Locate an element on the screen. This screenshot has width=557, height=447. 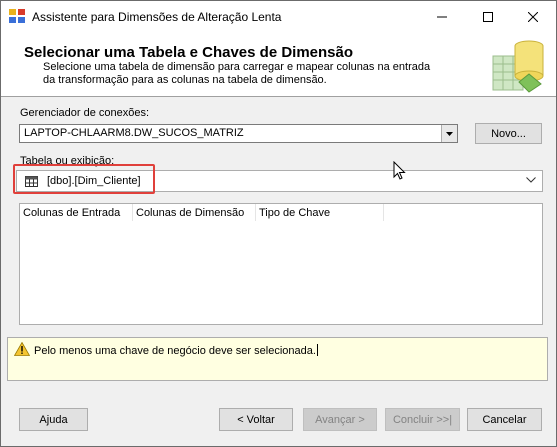
maximize-icon is located at coordinates (488, 16).